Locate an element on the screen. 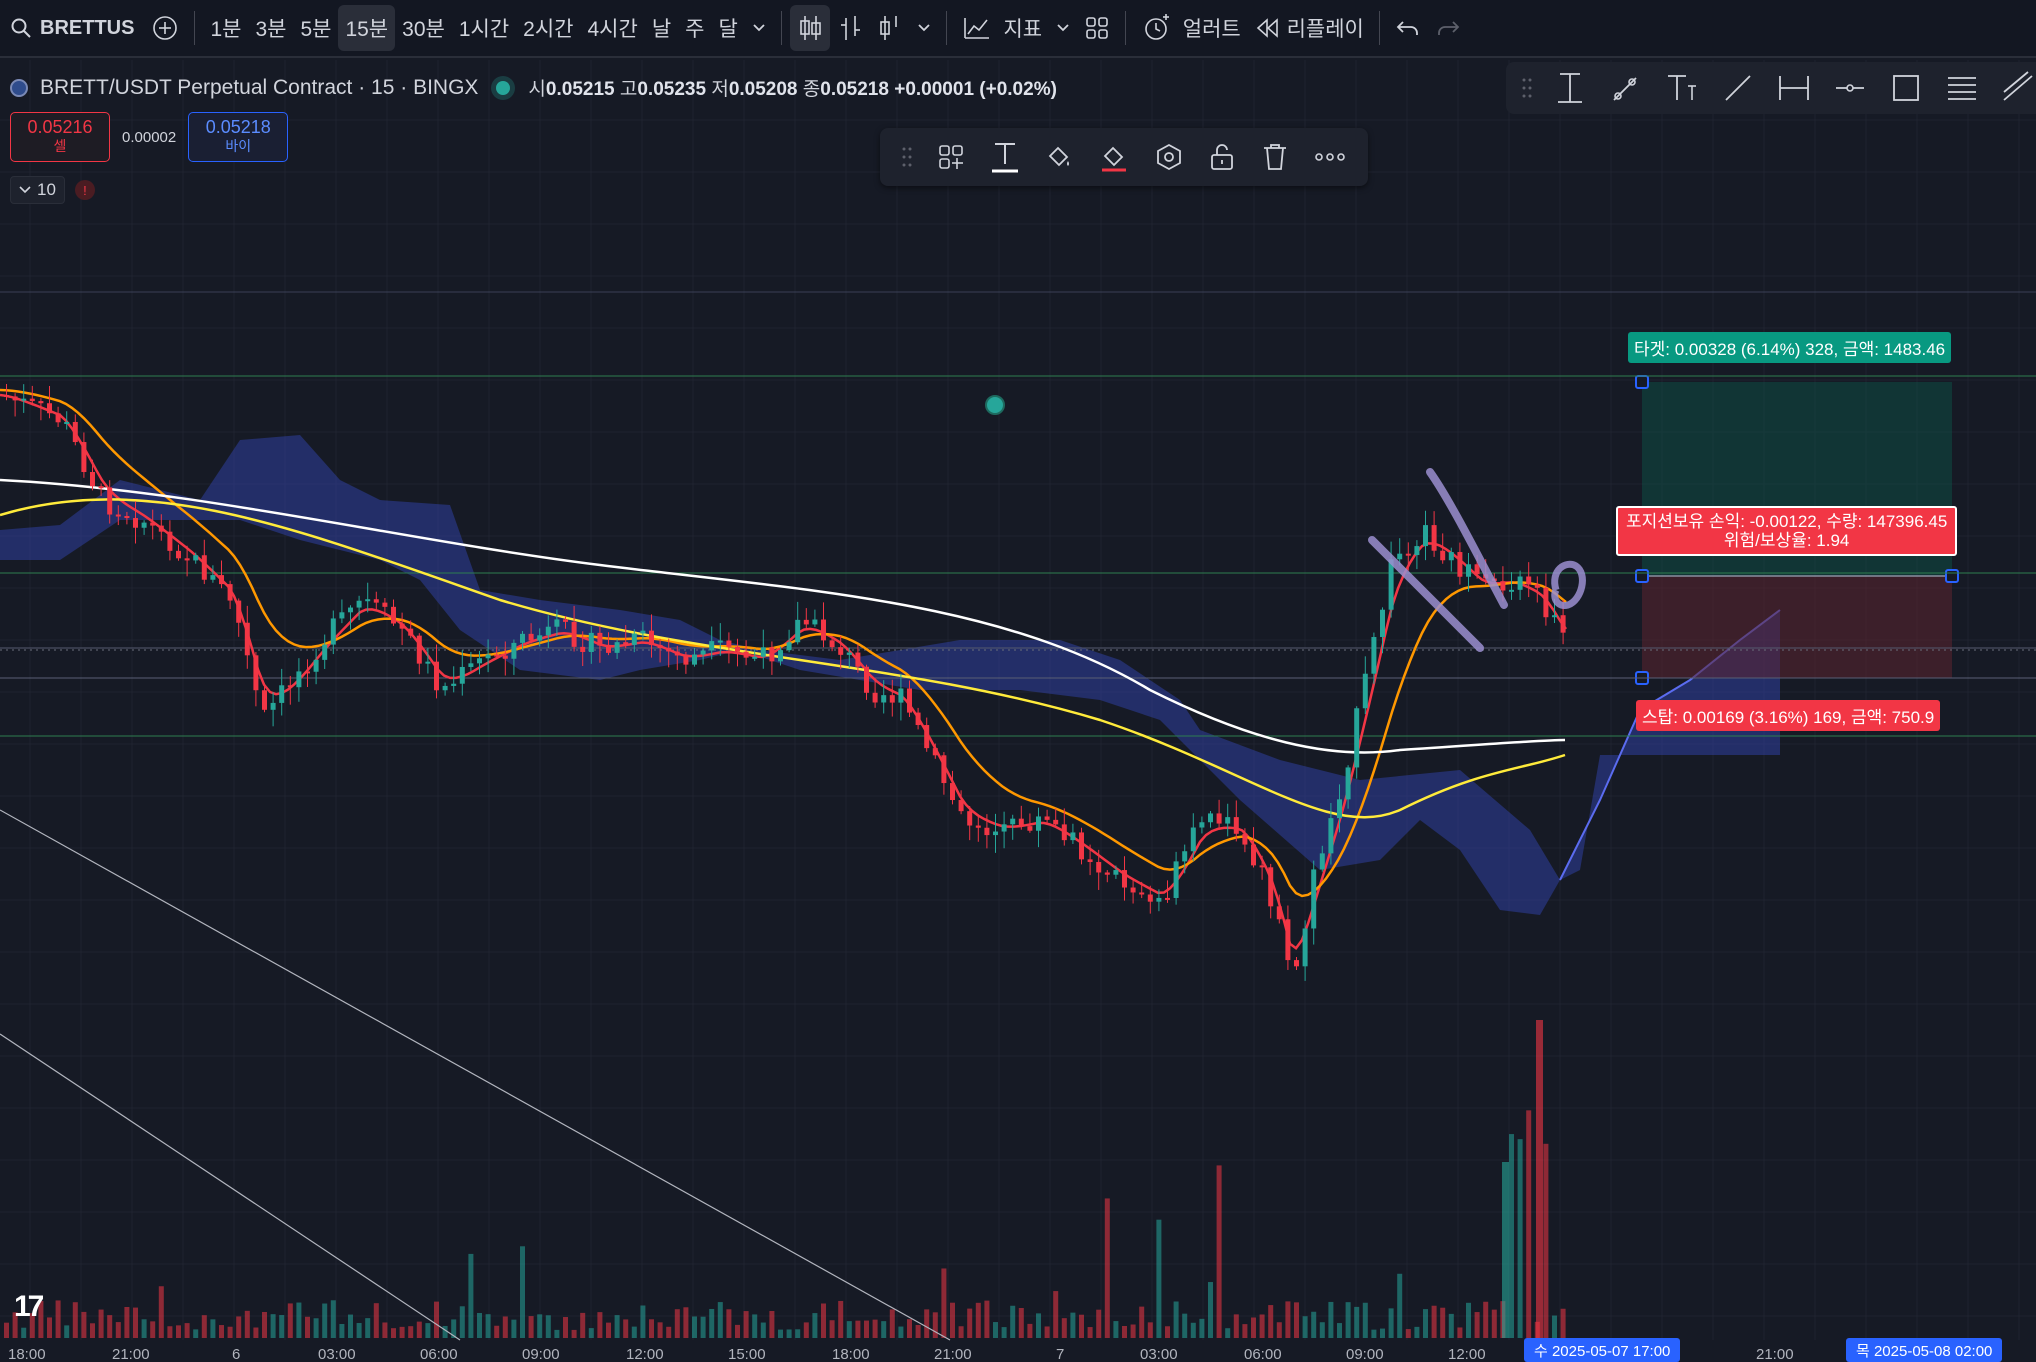 The width and height of the screenshot is (2036, 1362). high-value: 0.05235 is located at coordinates (672, 89).